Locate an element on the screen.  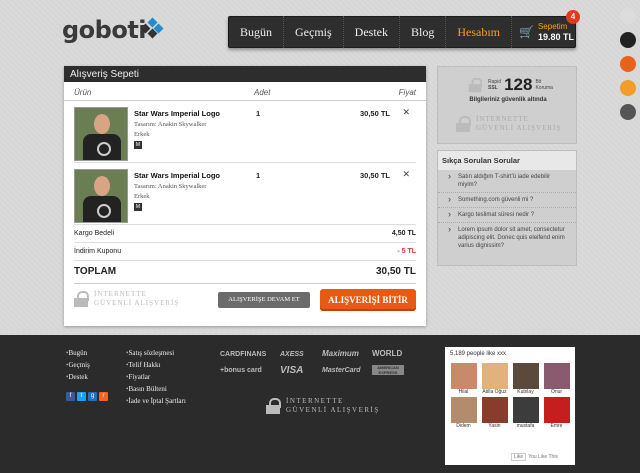
rss-icon: r is located at coordinates (103, 396).